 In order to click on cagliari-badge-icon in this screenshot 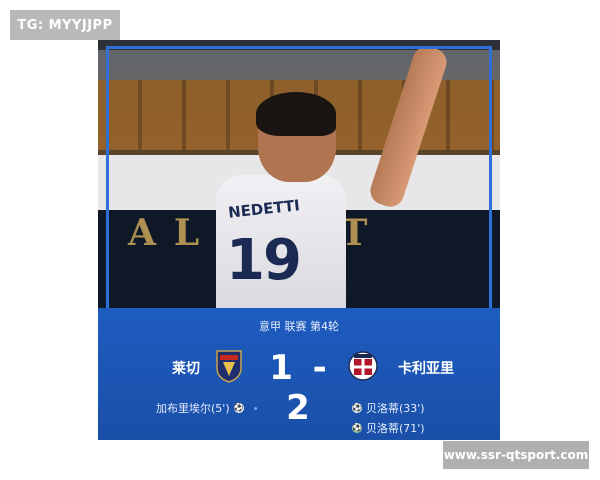, I will do `click(363, 366)`.